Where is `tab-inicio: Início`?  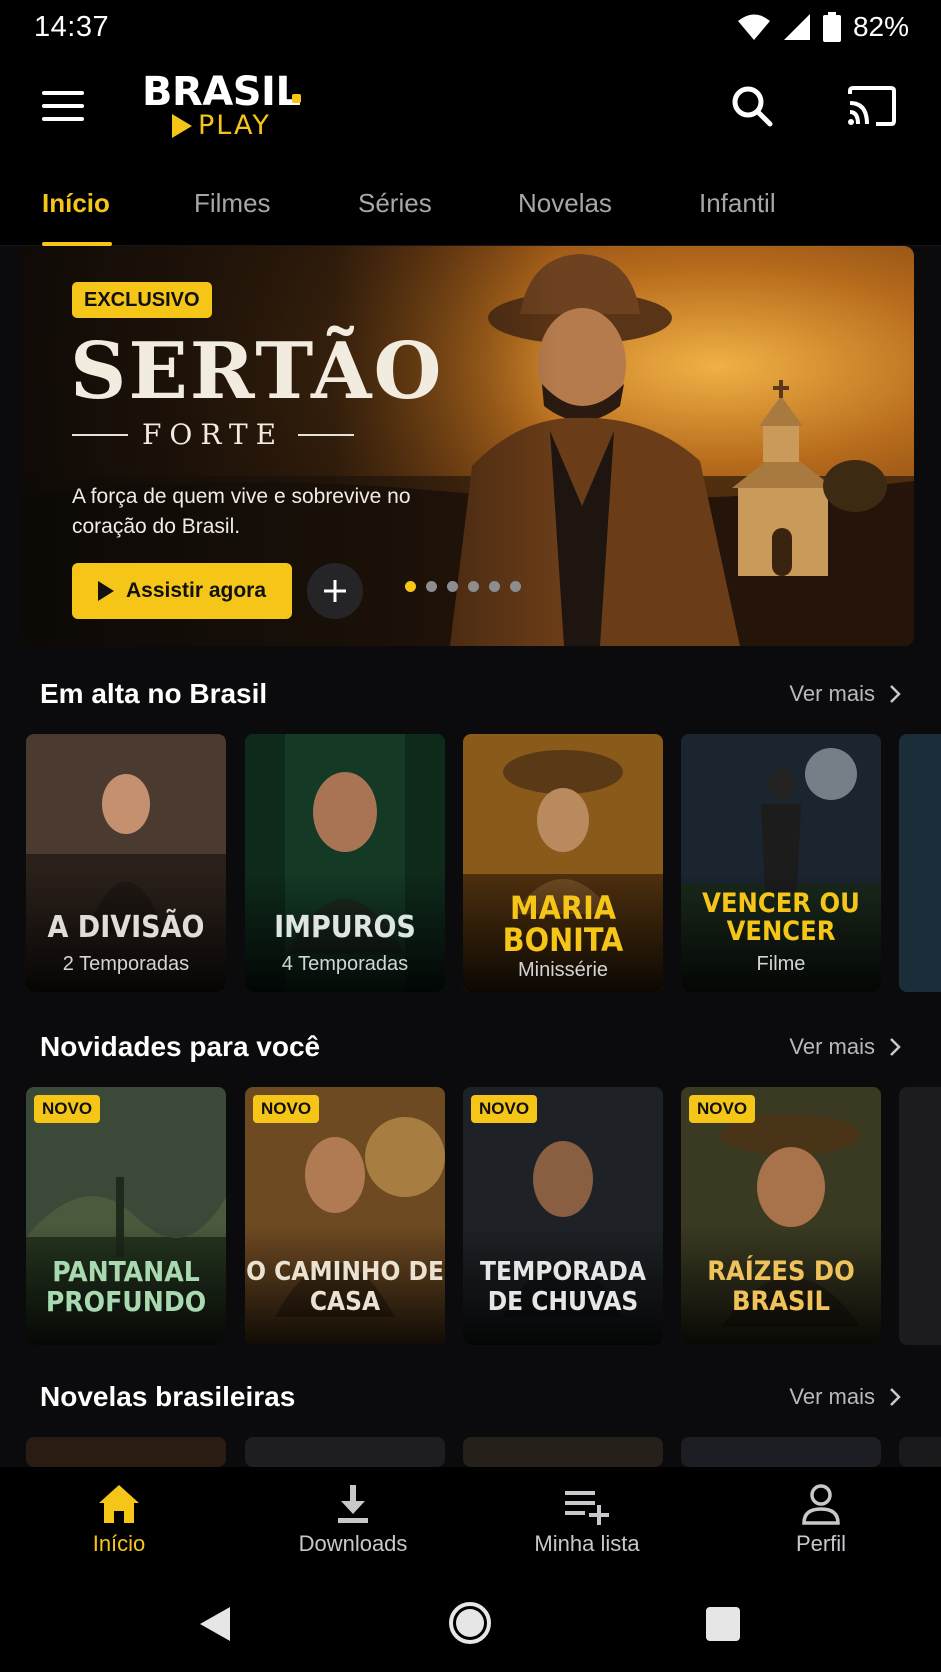
tab-inicio: Início is located at coordinates (76, 203).